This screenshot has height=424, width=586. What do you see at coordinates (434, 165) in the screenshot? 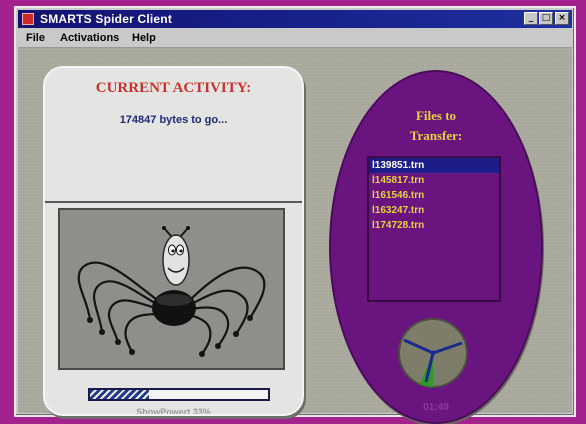
I see `file-list-item: l139851.trn` at bounding box center [434, 165].